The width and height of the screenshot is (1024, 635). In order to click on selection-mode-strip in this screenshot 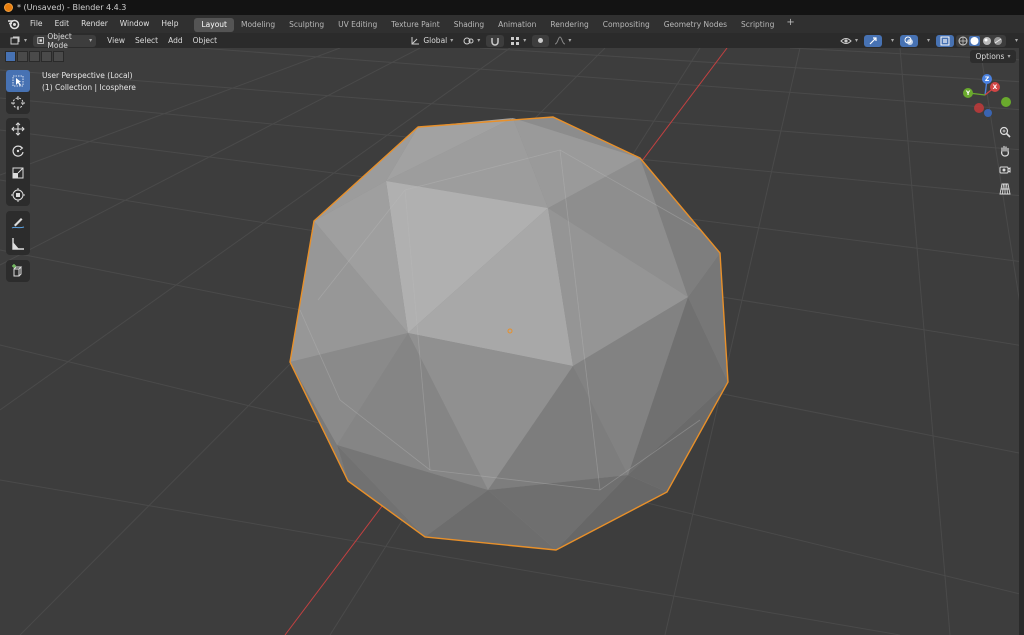, I will do `click(35, 56)`.